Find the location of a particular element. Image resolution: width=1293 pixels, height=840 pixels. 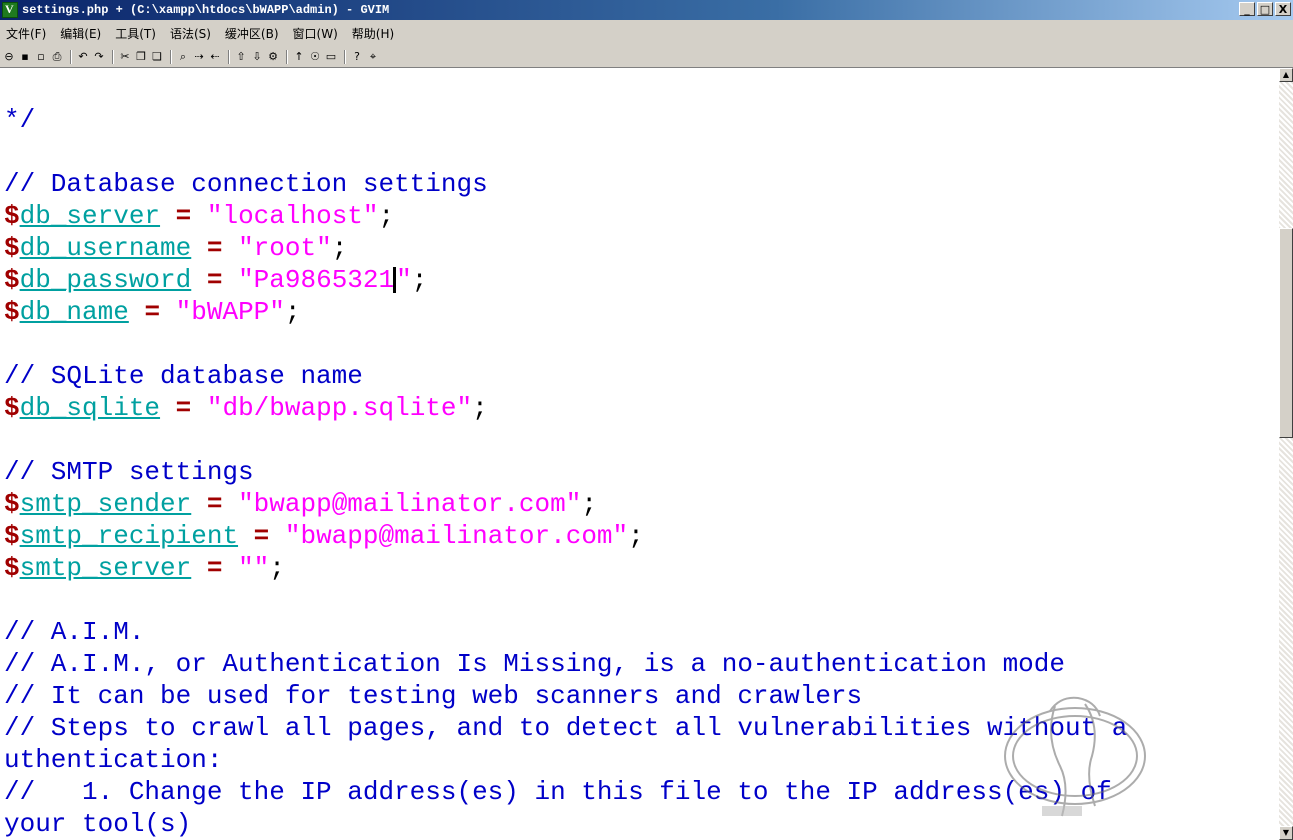

code-line: $db_name = "bWAPP"; is located at coordinates (152, 312).